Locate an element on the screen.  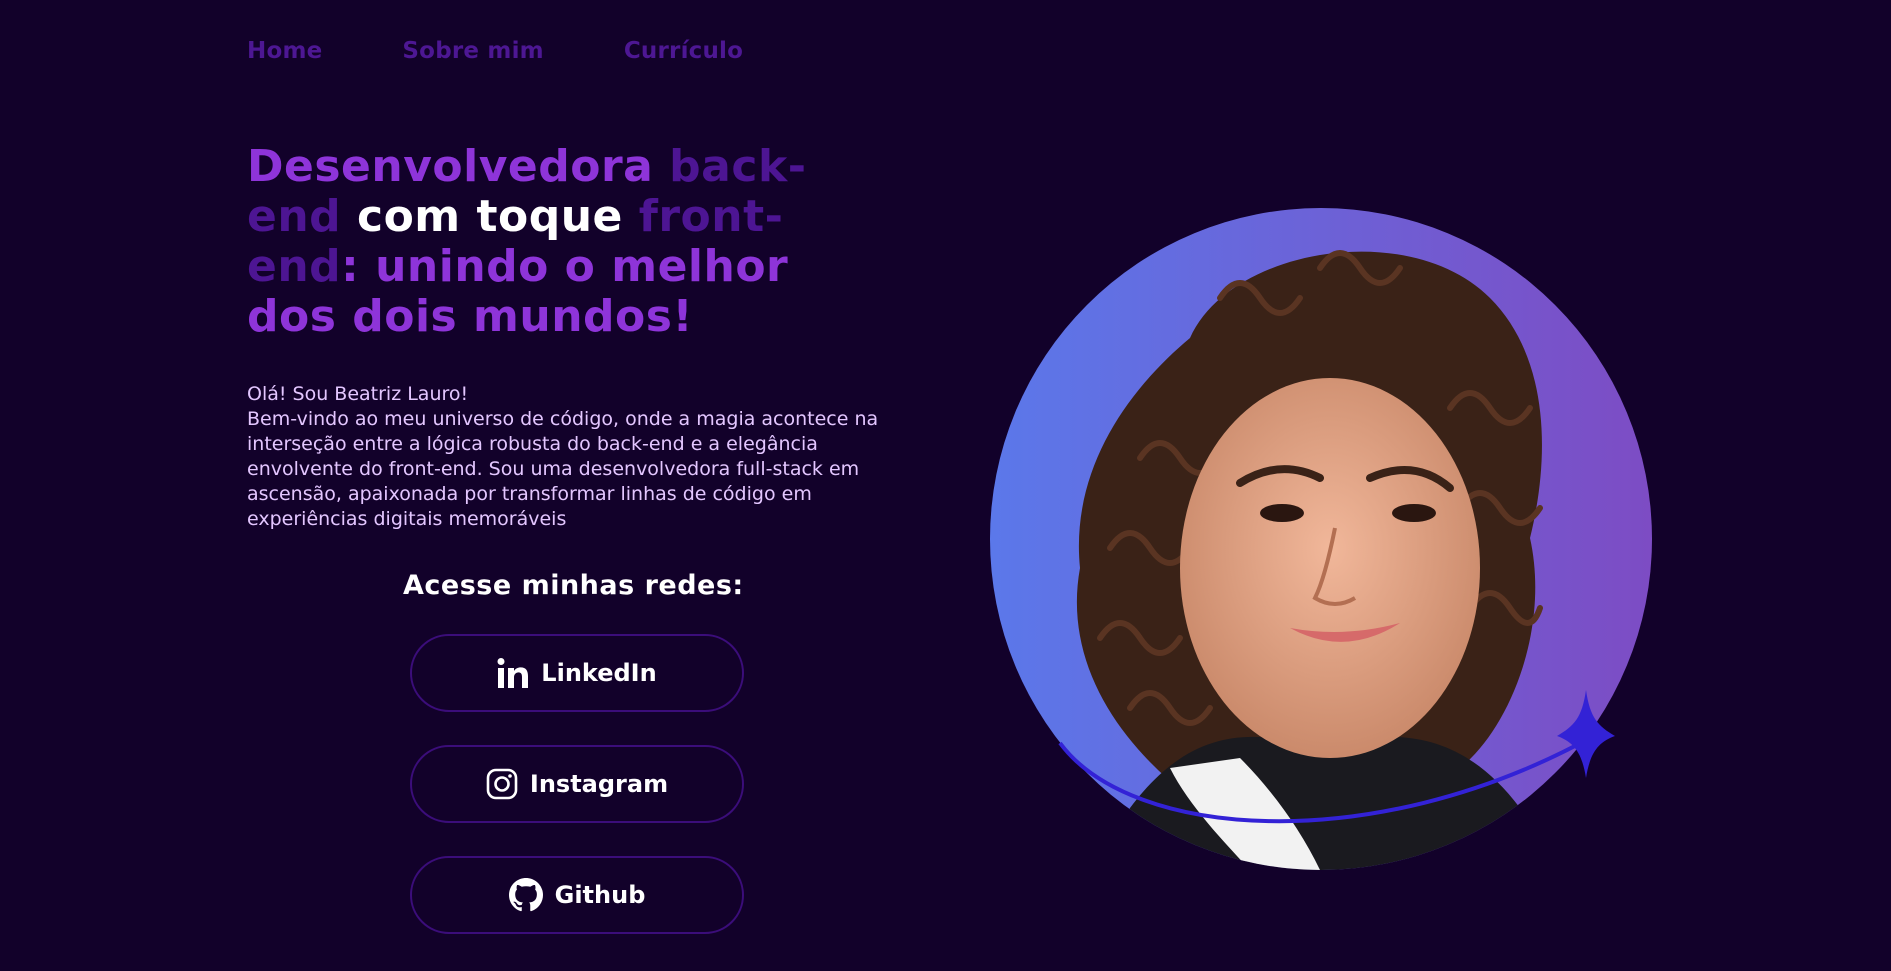
hero-title-part3: com toque is located at coordinates (490, 216).